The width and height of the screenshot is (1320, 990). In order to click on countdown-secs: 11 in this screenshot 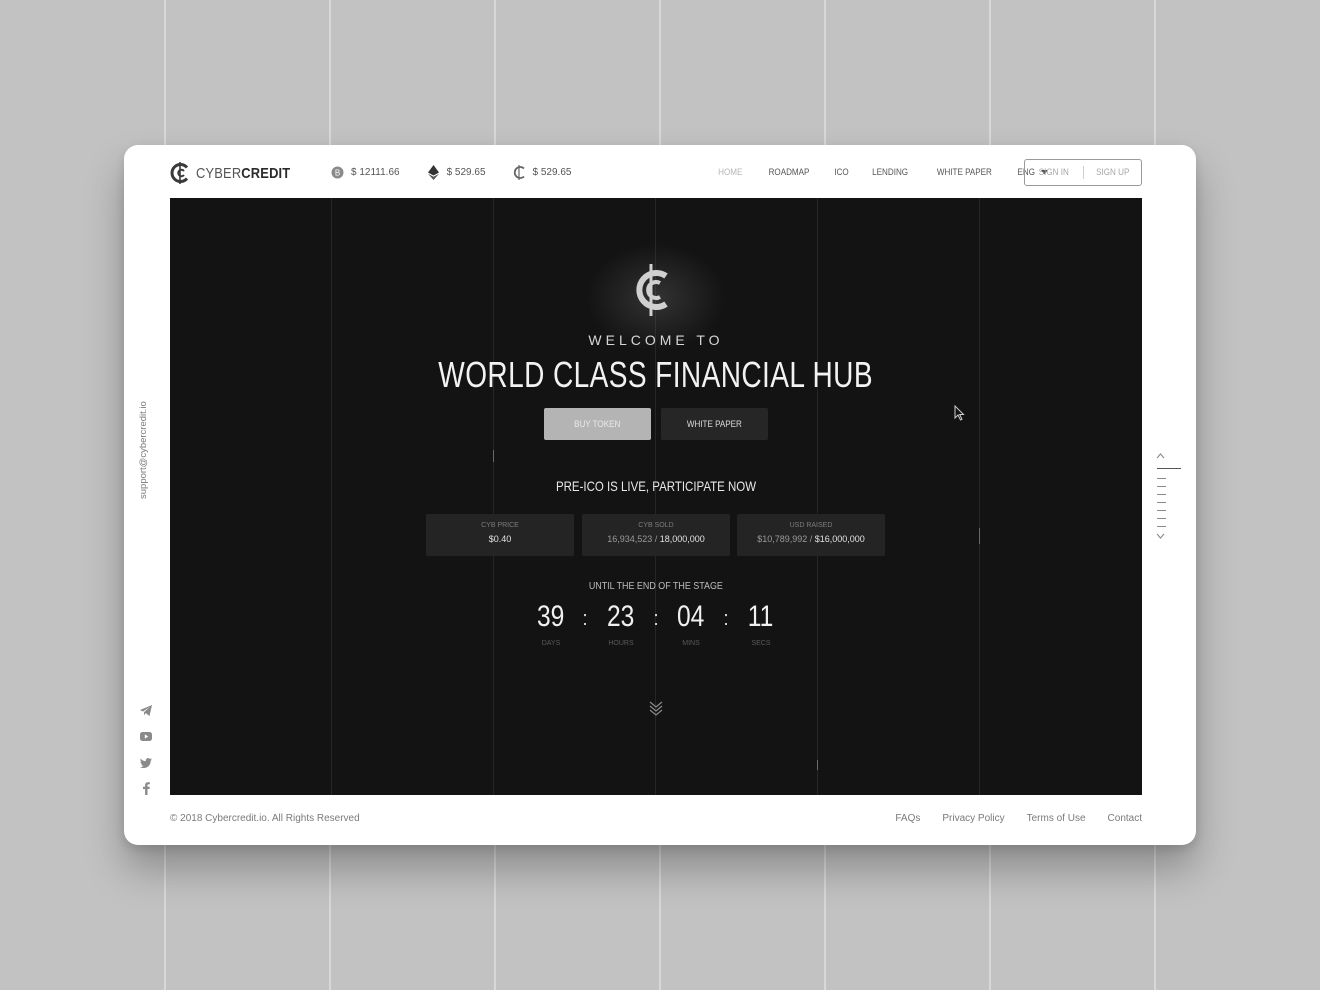, I will do `click(761, 616)`.